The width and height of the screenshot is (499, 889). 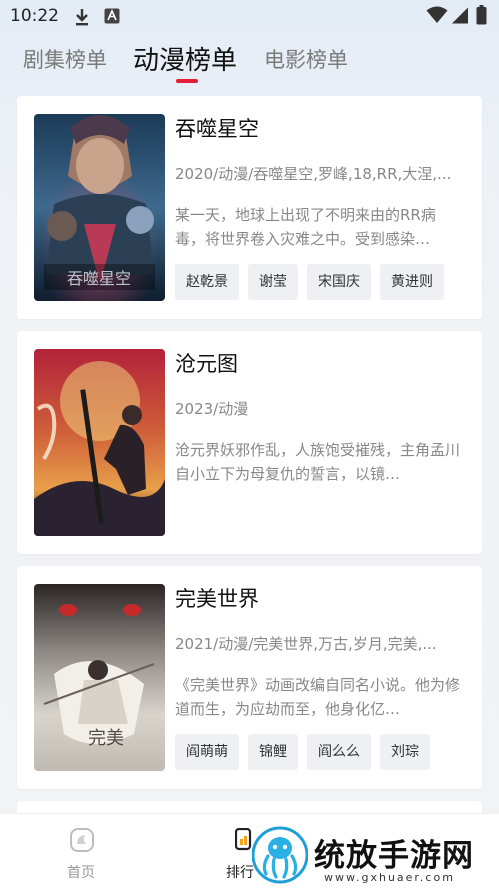 I want to click on nav-ranking-label: 排行, so click(x=240, y=873).